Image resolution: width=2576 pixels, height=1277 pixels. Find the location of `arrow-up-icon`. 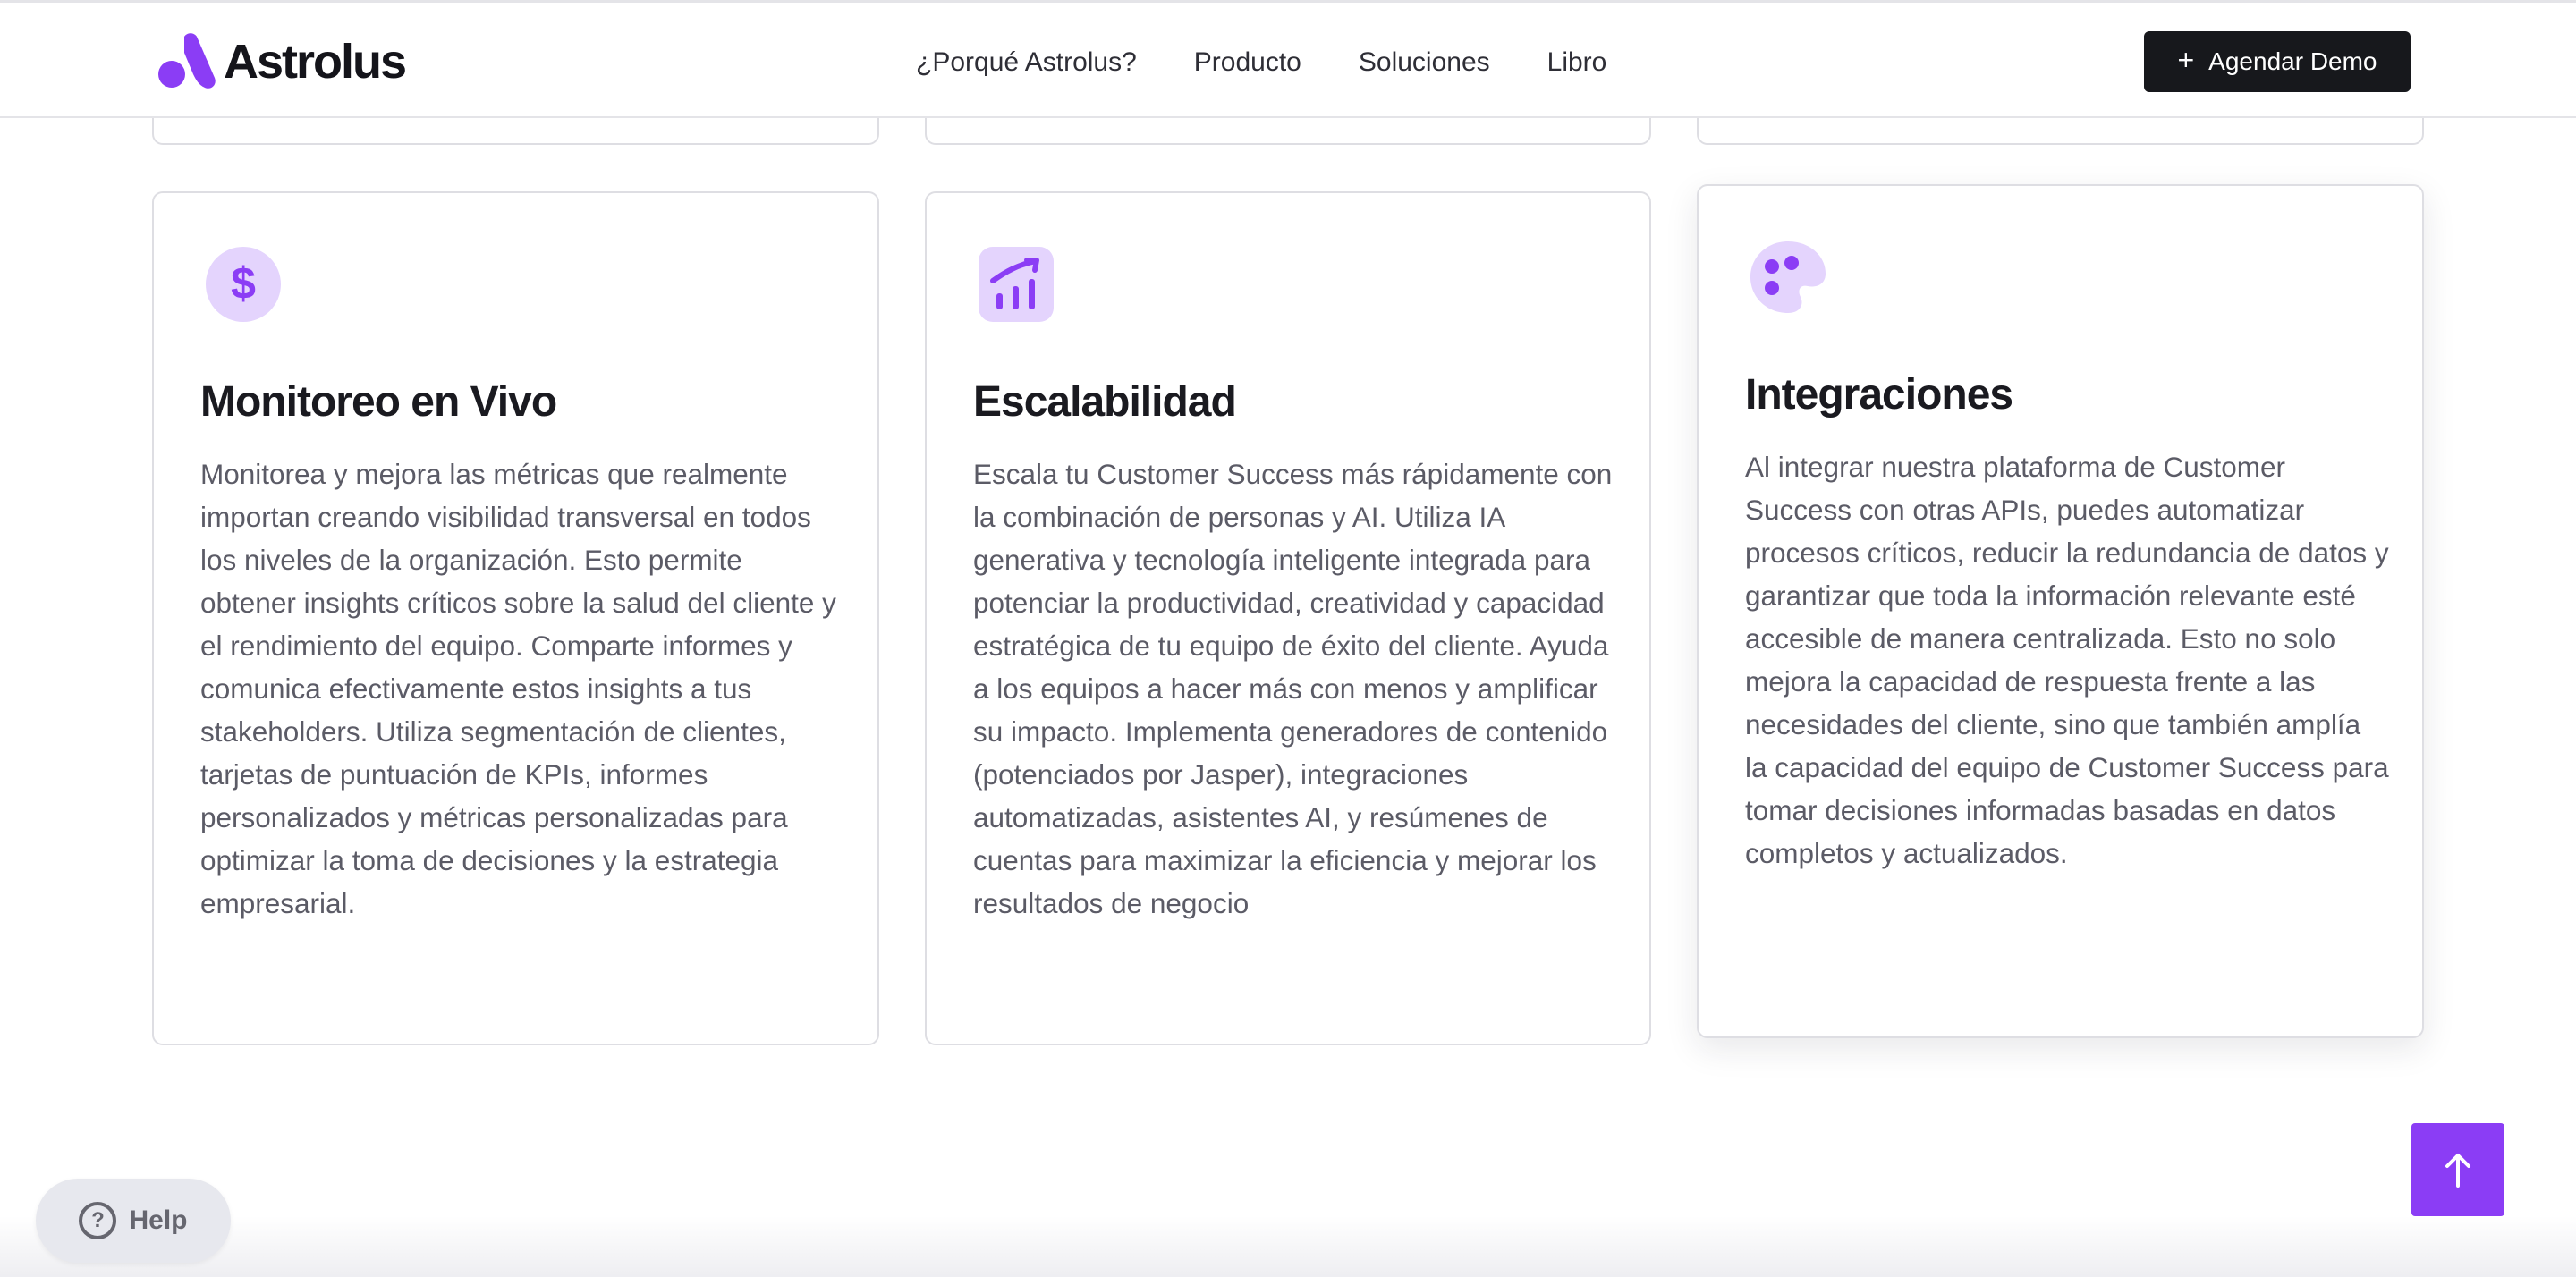

arrow-up-icon is located at coordinates (2457, 1171).